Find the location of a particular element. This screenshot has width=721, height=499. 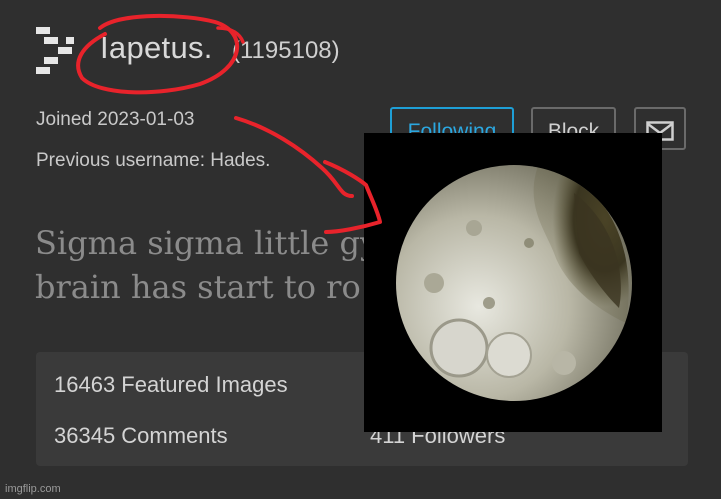

join-date: Joined 2023-01-03 is located at coordinates (115, 119).